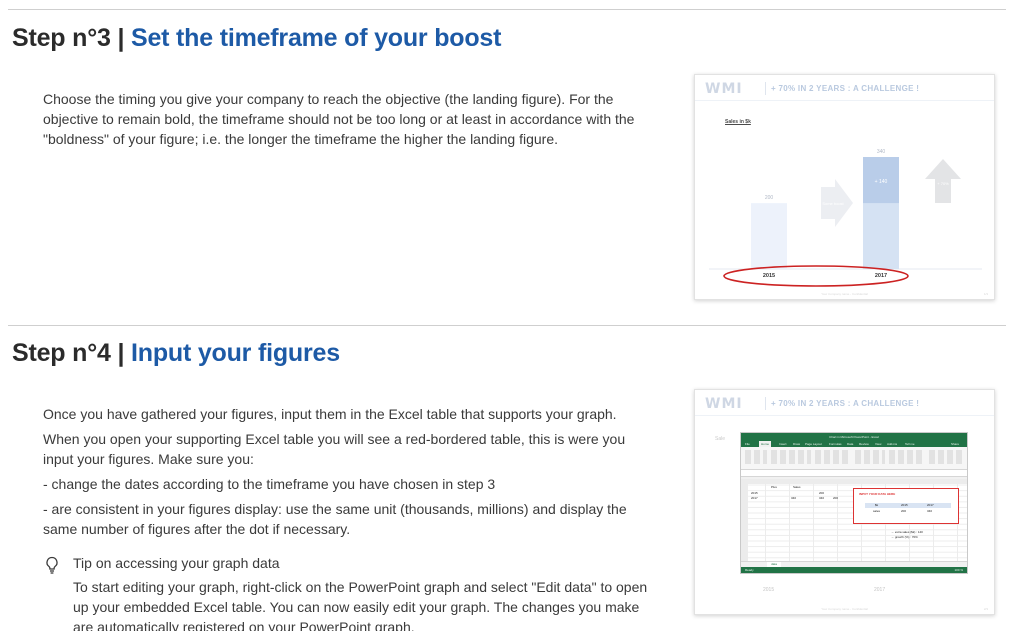  Describe the element at coordinates (821, 493) in the screenshot. I see `cell-value-1: 200` at that location.